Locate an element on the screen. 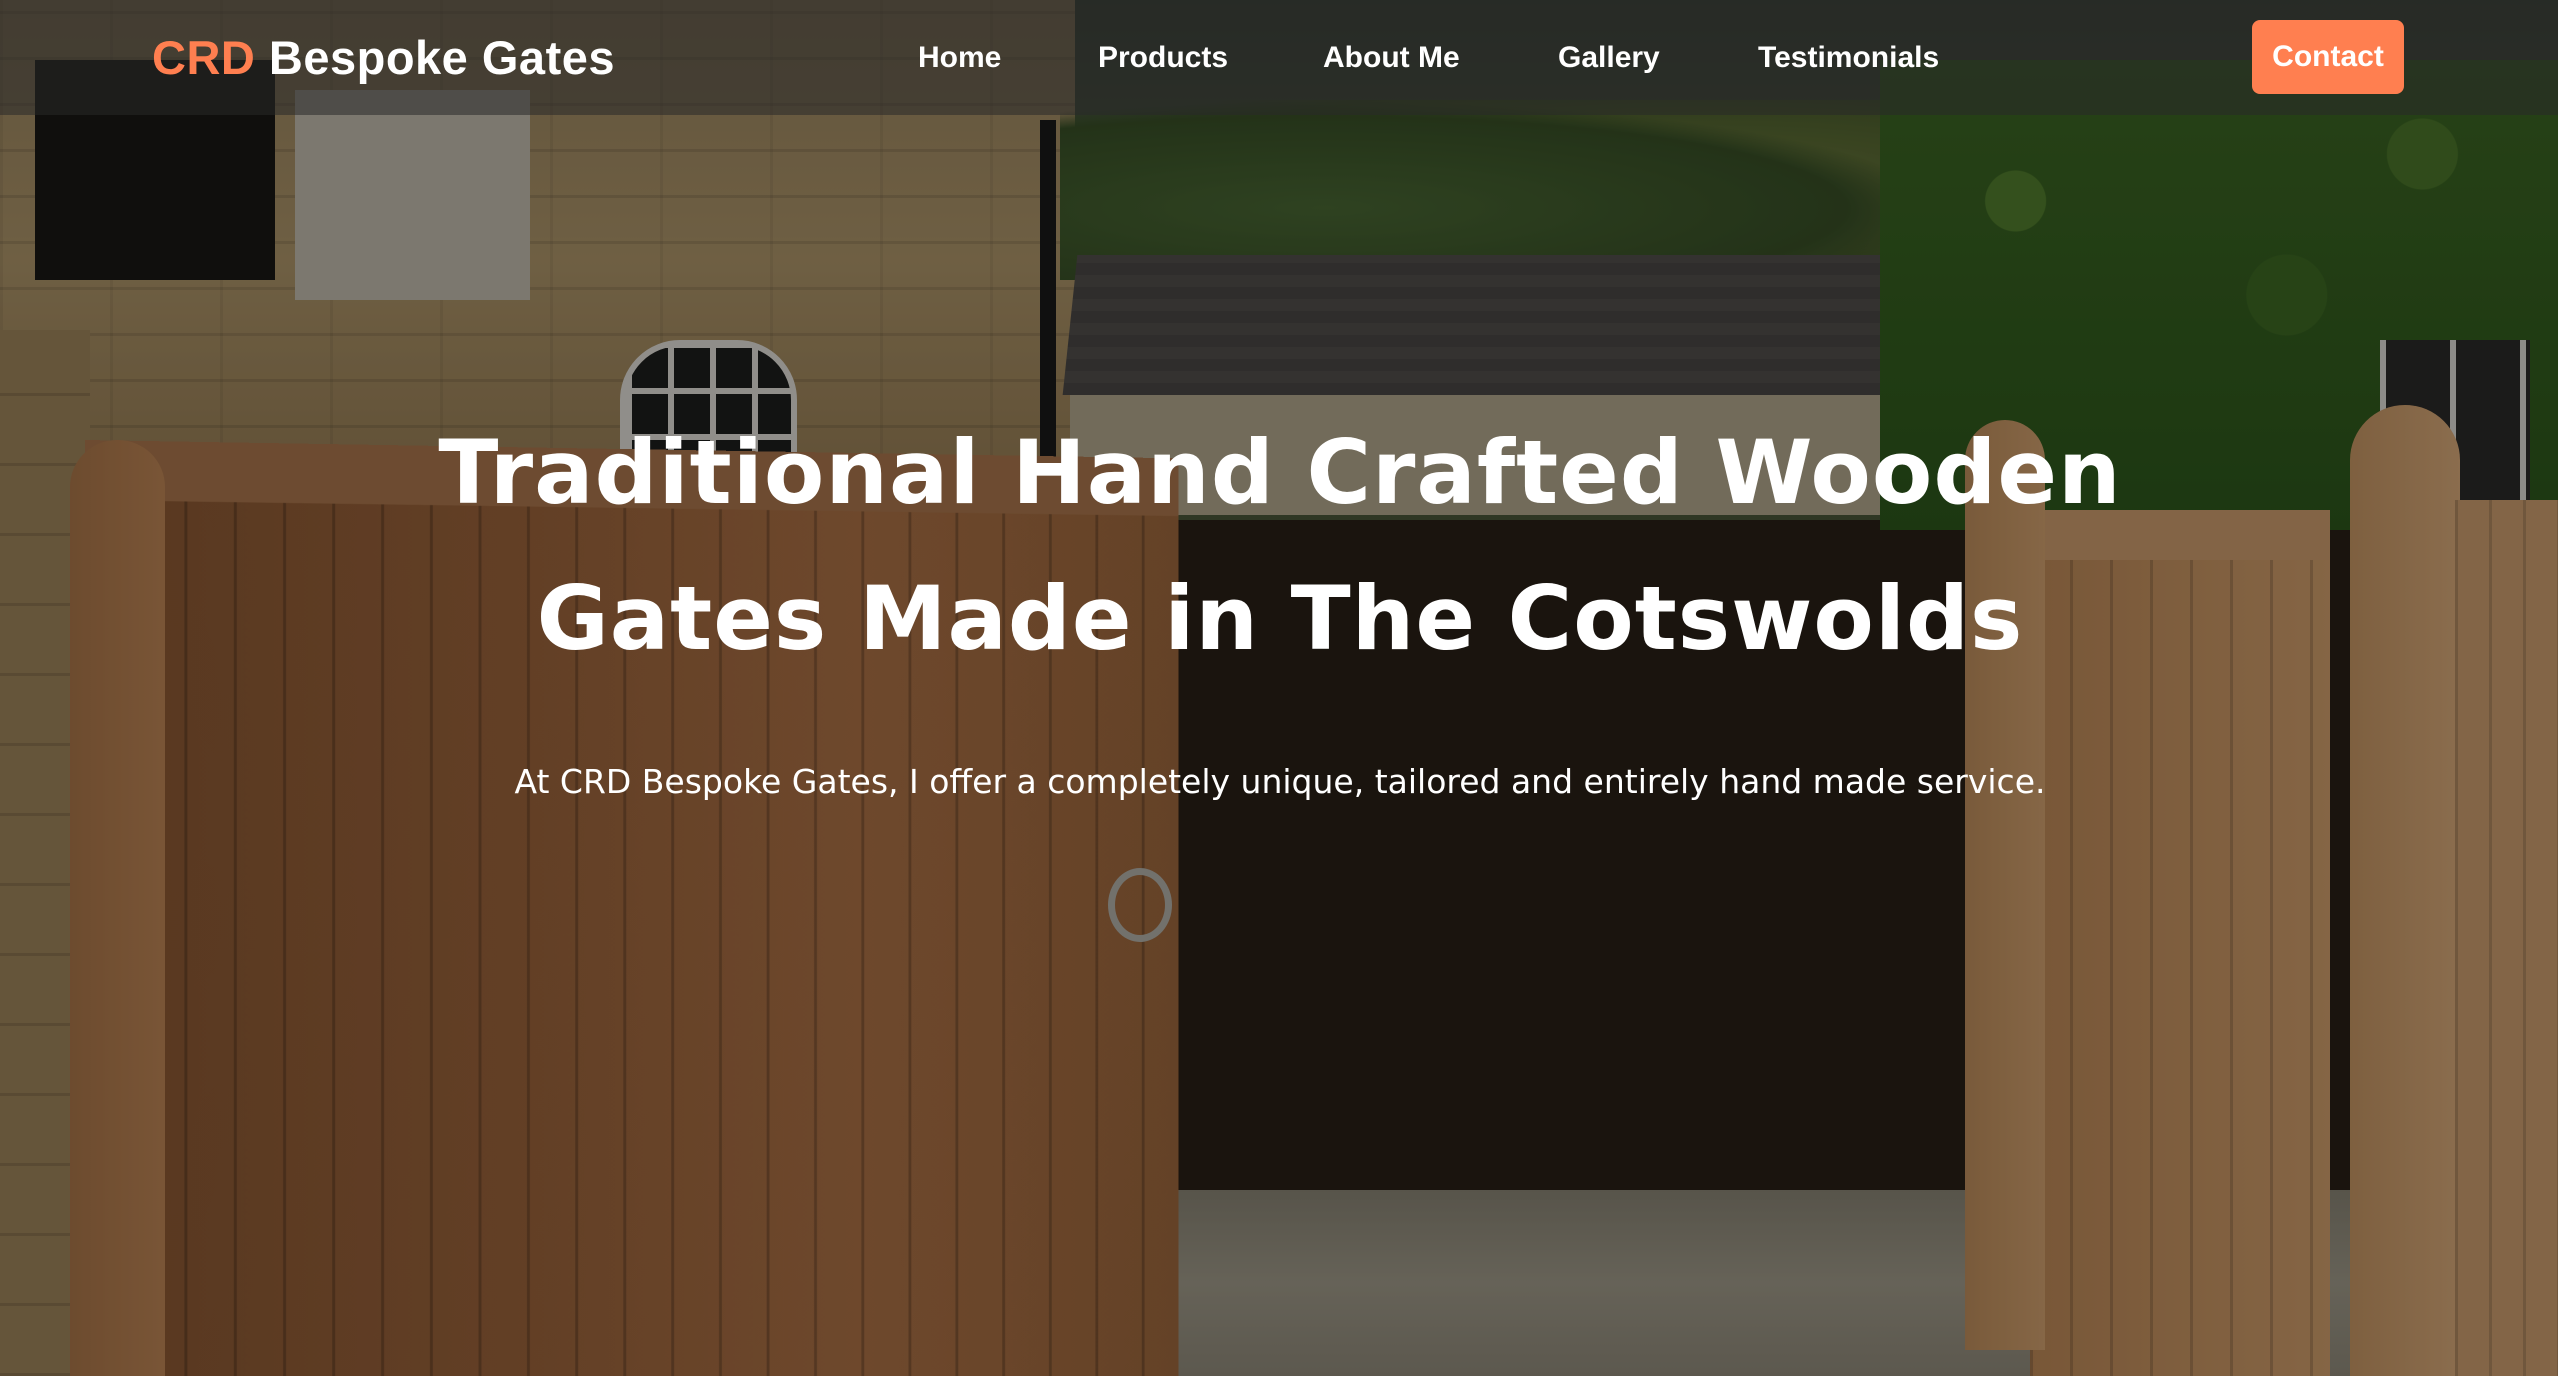 The width and height of the screenshot is (2558, 1376). nav-gallery-link: Gallery is located at coordinates (1609, 58).